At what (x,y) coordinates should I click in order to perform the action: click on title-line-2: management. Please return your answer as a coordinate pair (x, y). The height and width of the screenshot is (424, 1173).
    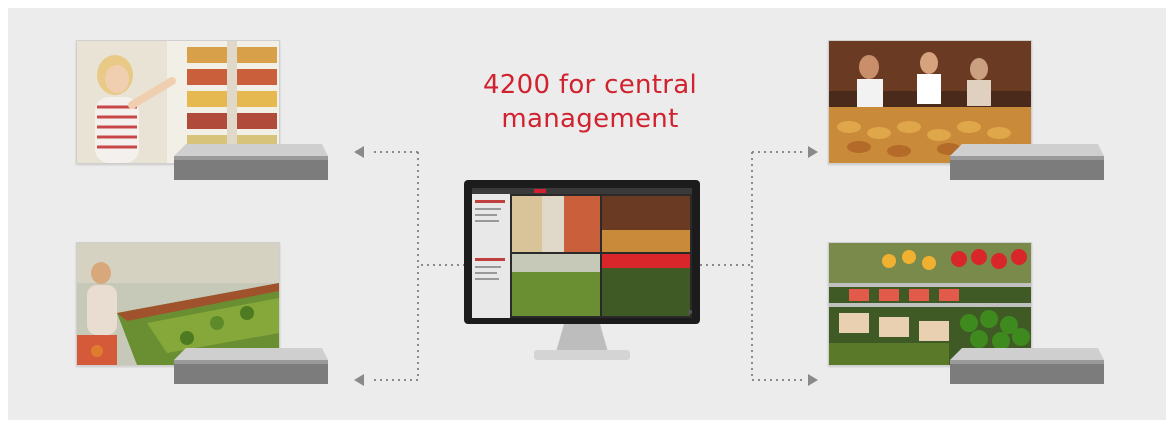
    Looking at the image, I should click on (590, 119).